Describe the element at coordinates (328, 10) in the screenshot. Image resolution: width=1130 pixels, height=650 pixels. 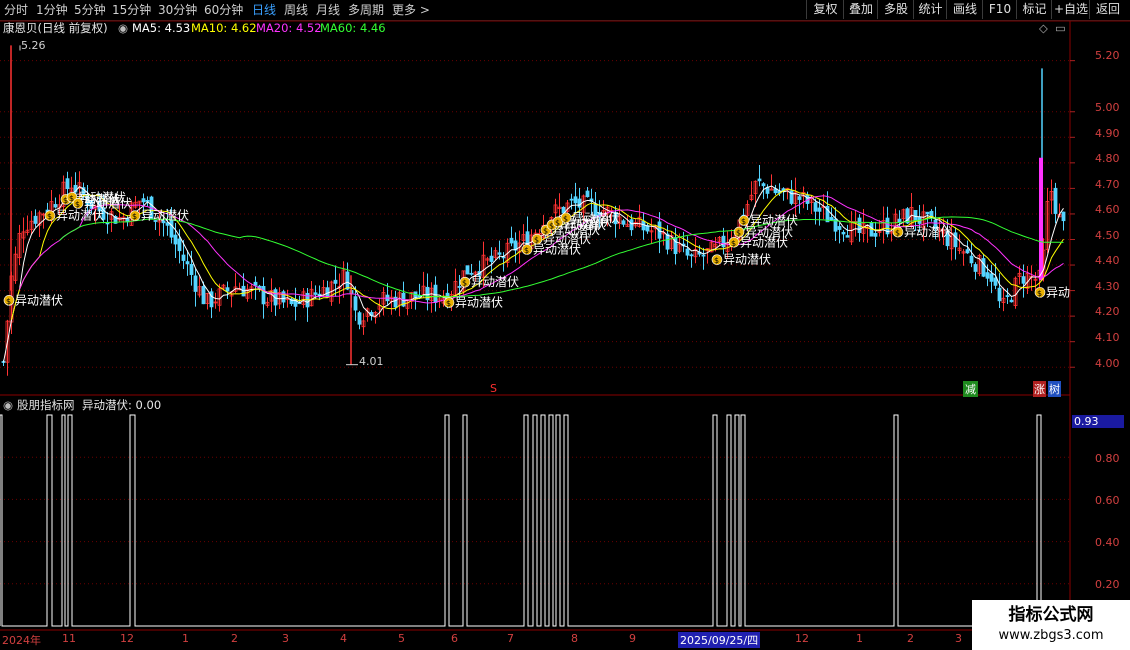
I see `period-tab-monthly: 月线` at that location.